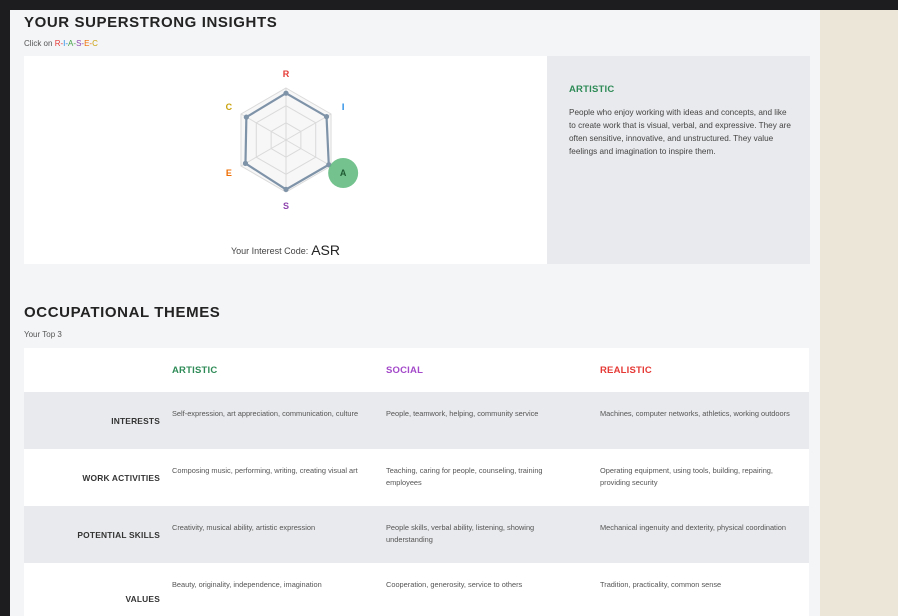 This screenshot has height=616, width=898. What do you see at coordinates (195, 370) in the screenshot?
I see `theme-column-artistic: ARTISTIC` at bounding box center [195, 370].